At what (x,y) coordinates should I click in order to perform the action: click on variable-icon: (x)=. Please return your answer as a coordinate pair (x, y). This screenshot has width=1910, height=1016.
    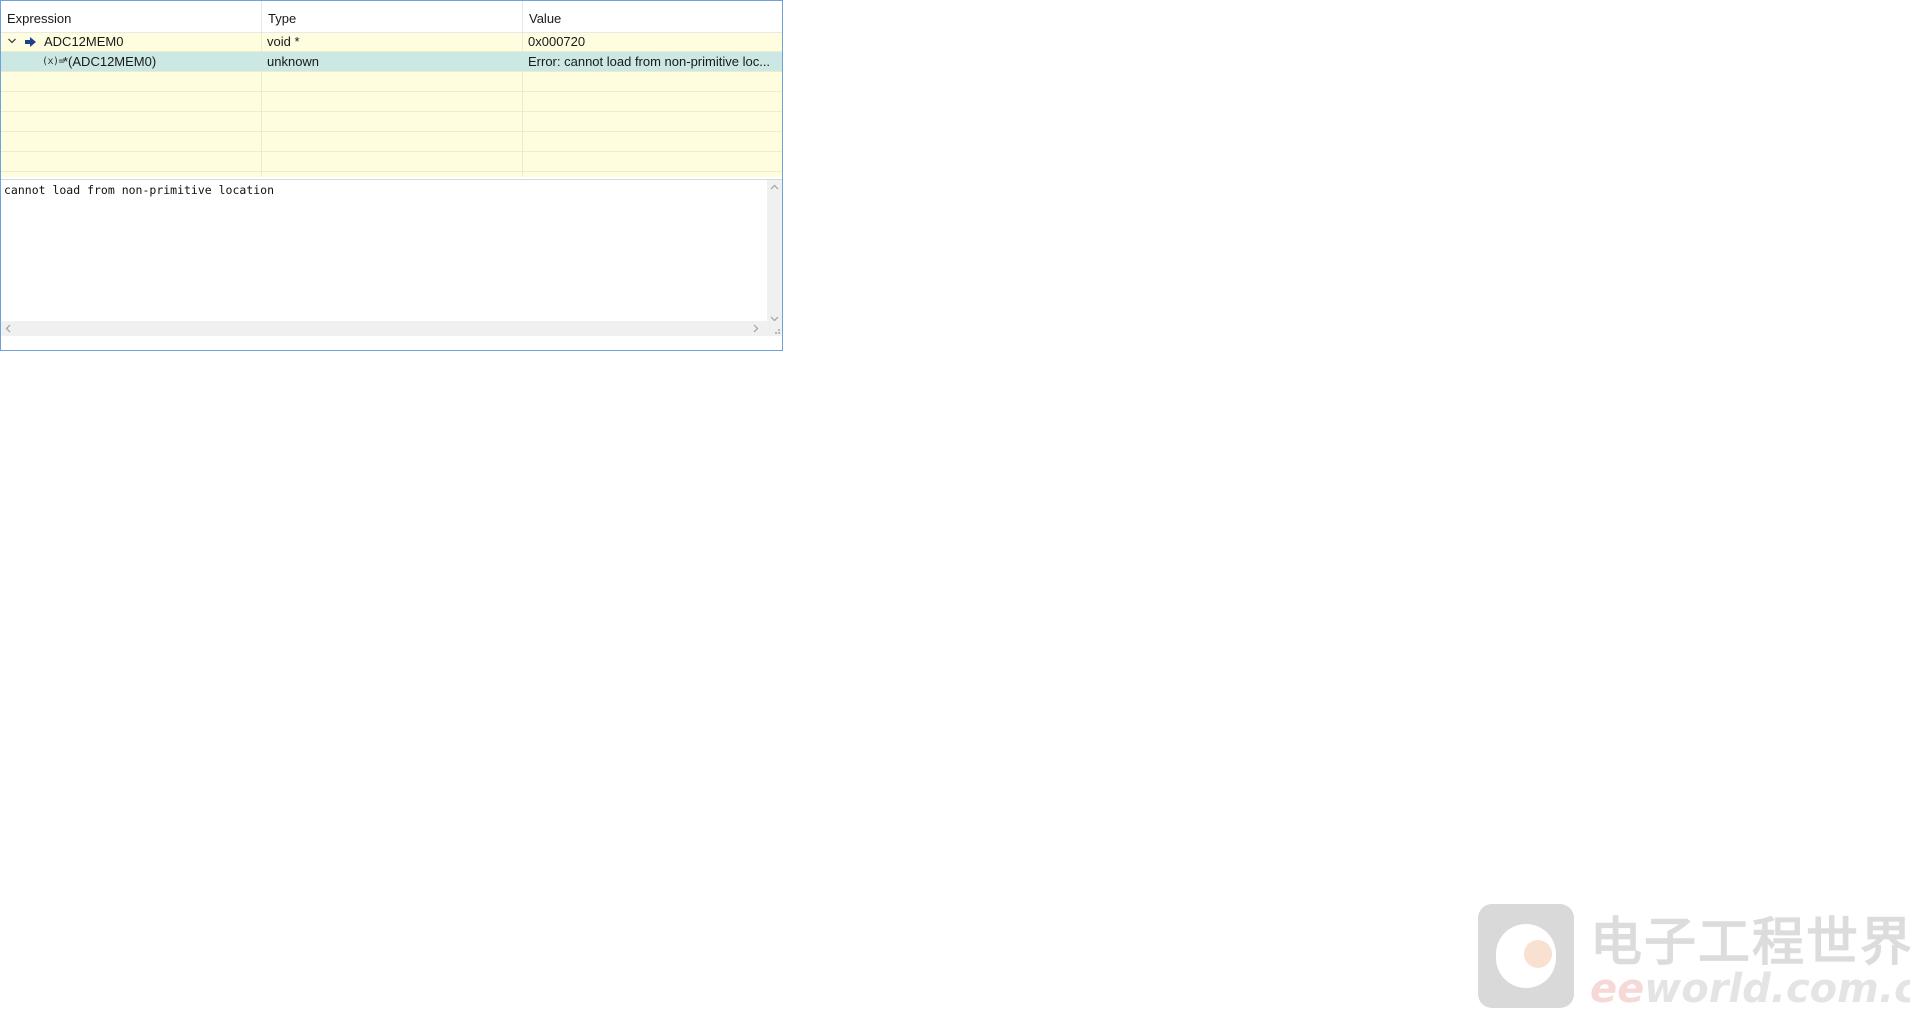
    Looking at the image, I should click on (53, 61).